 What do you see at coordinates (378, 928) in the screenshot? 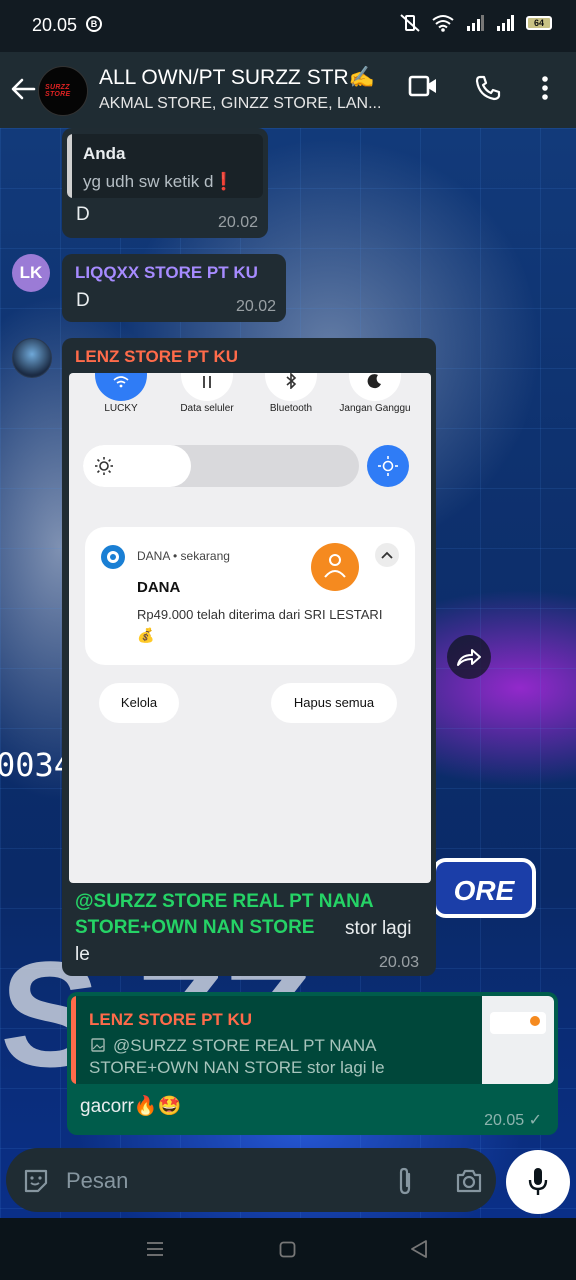
I see `message-text: stor lagi` at bounding box center [378, 928].